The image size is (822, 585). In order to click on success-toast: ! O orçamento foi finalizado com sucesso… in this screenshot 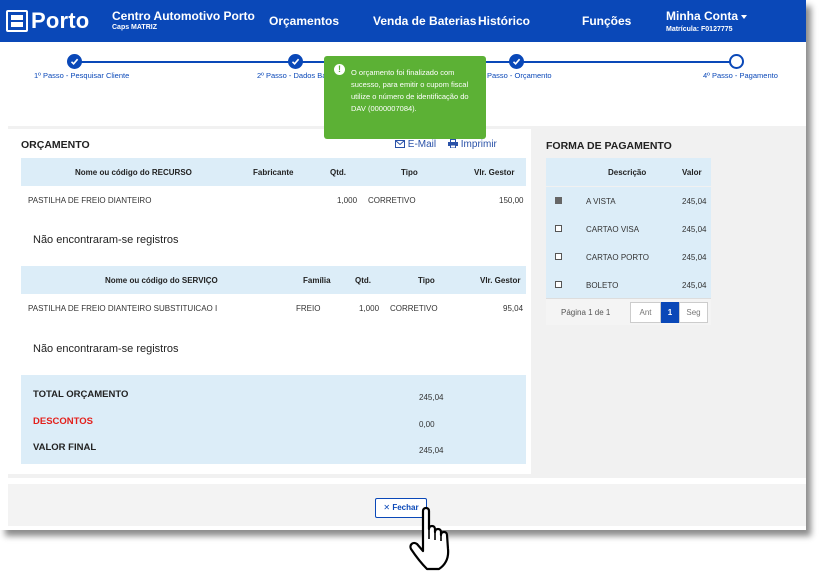, I will do `click(405, 97)`.